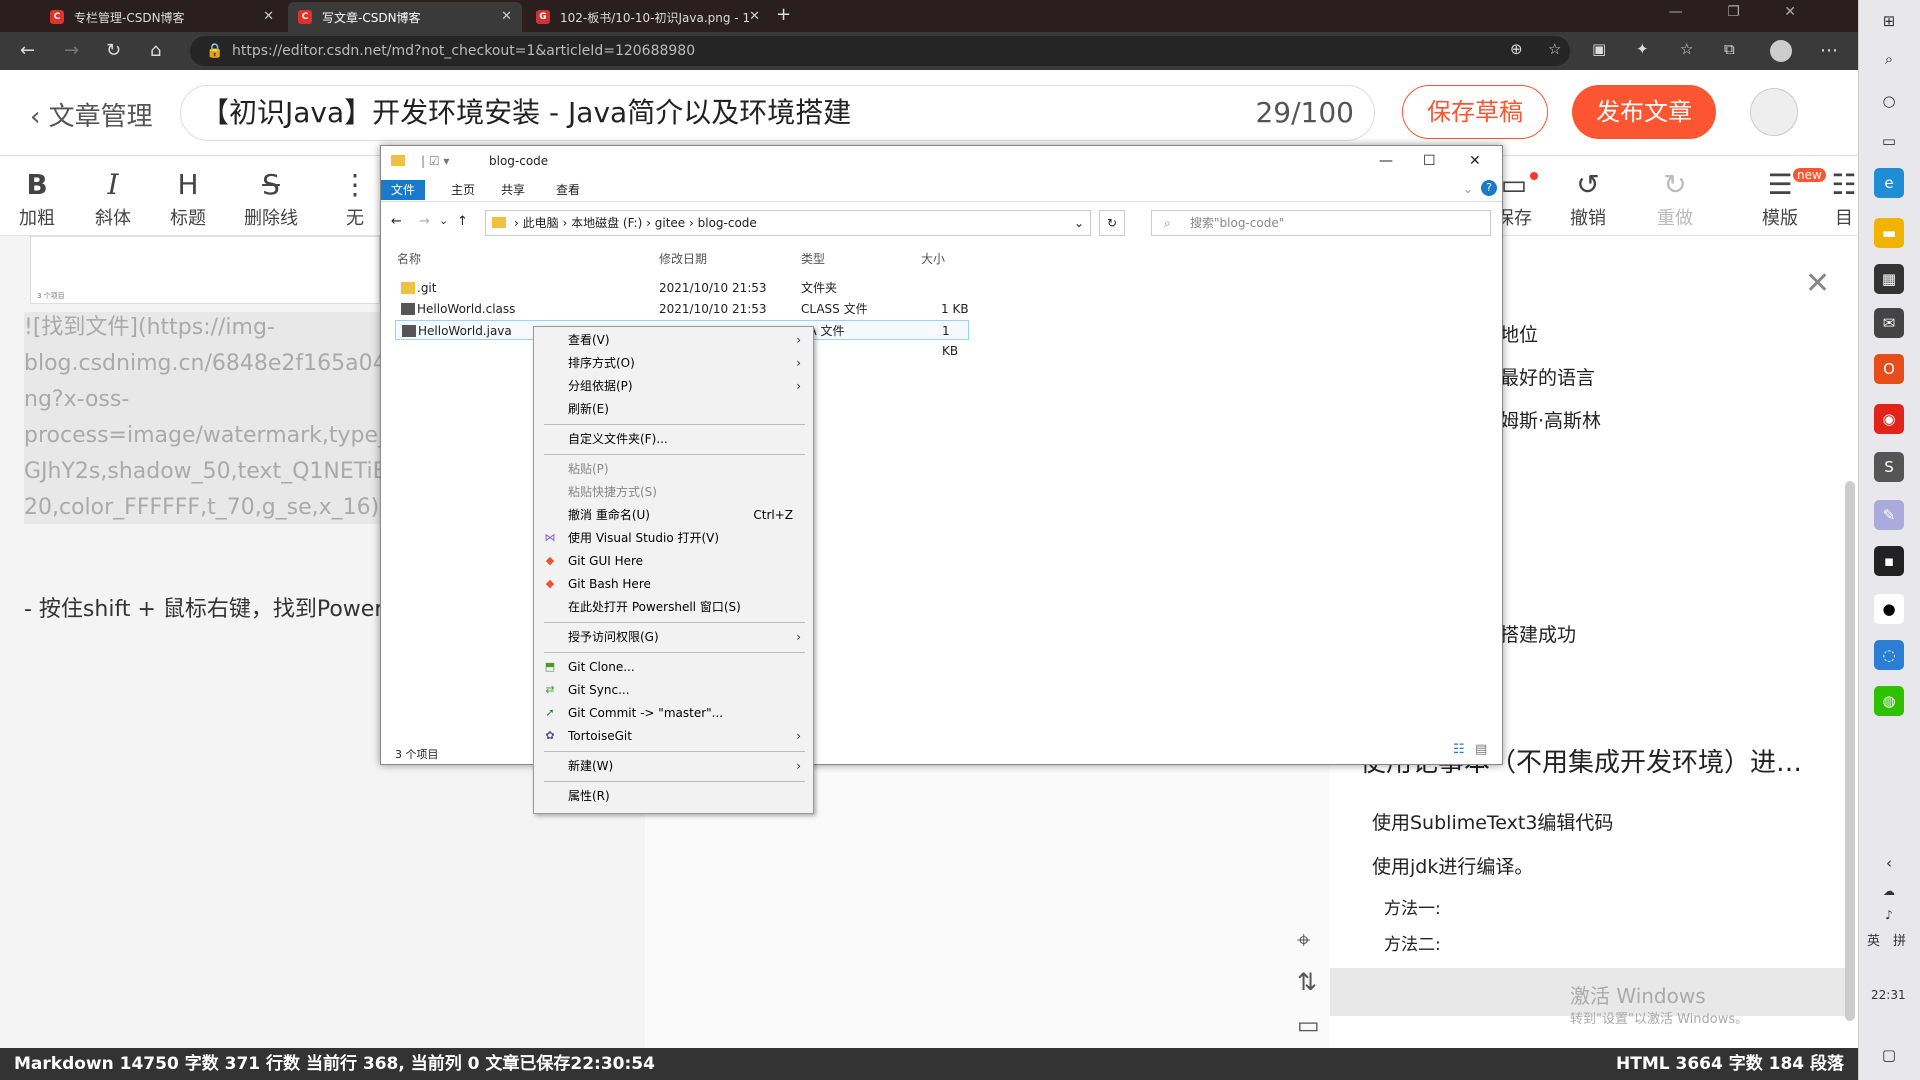 This screenshot has width=1920, height=1080. I want to click on address-path: › 此电脑 › 本地磁盘 (F:) › gitee › blog-code ⌄, so click(788, 223).